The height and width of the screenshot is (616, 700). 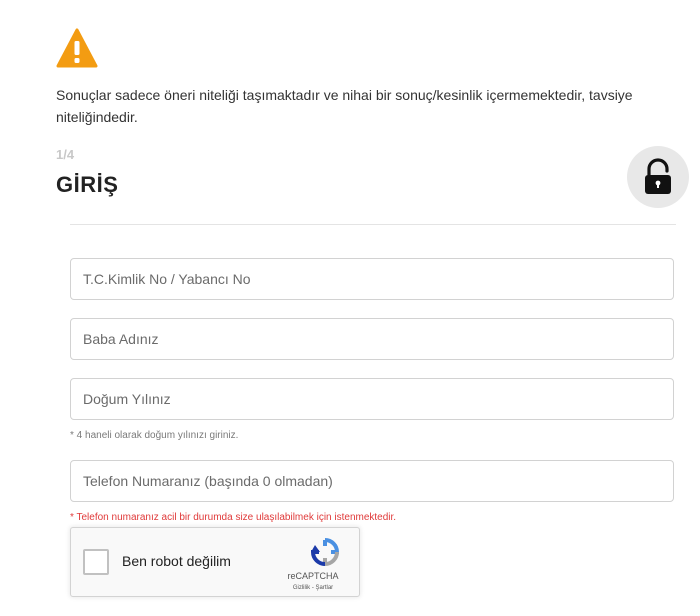 I want to click on recaptcha-label: Ben robot değilim, so click(x=176, y=561).